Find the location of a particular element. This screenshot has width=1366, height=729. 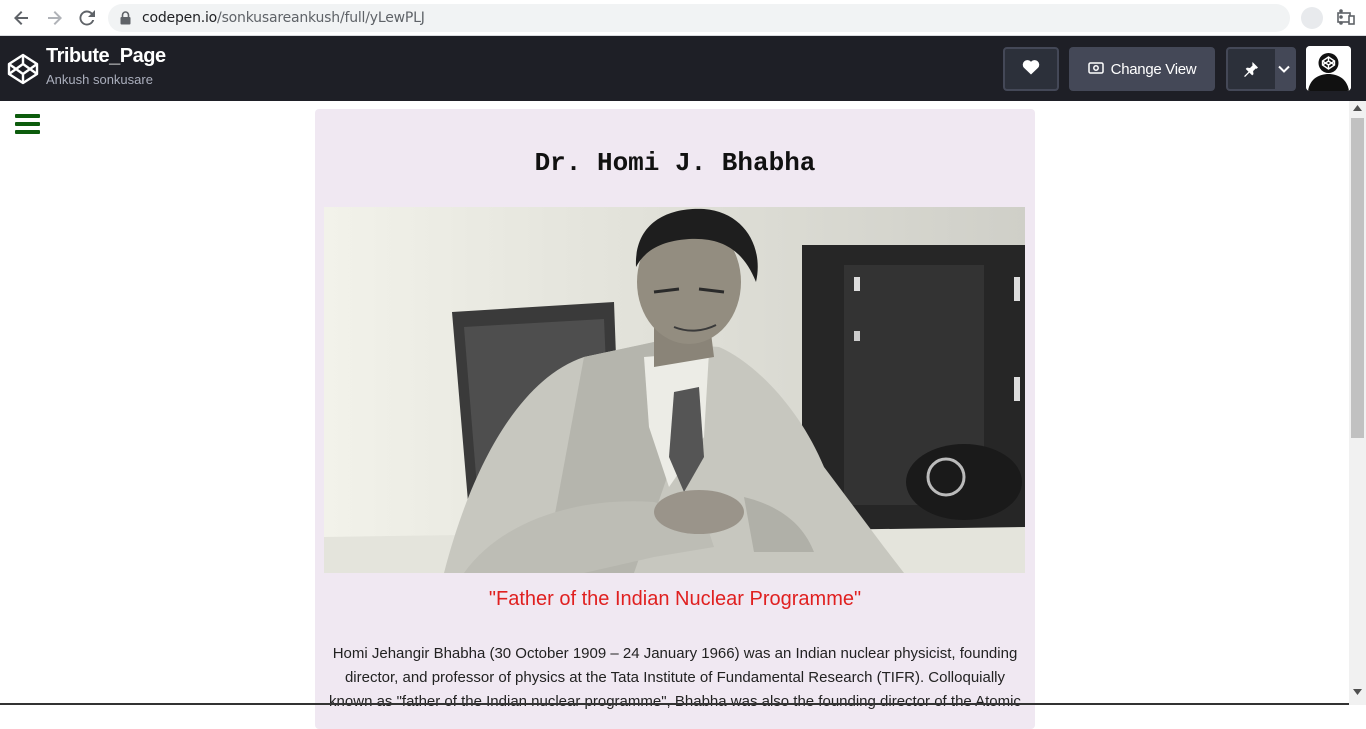

pin-icon is located at coordinates (1251, 69).